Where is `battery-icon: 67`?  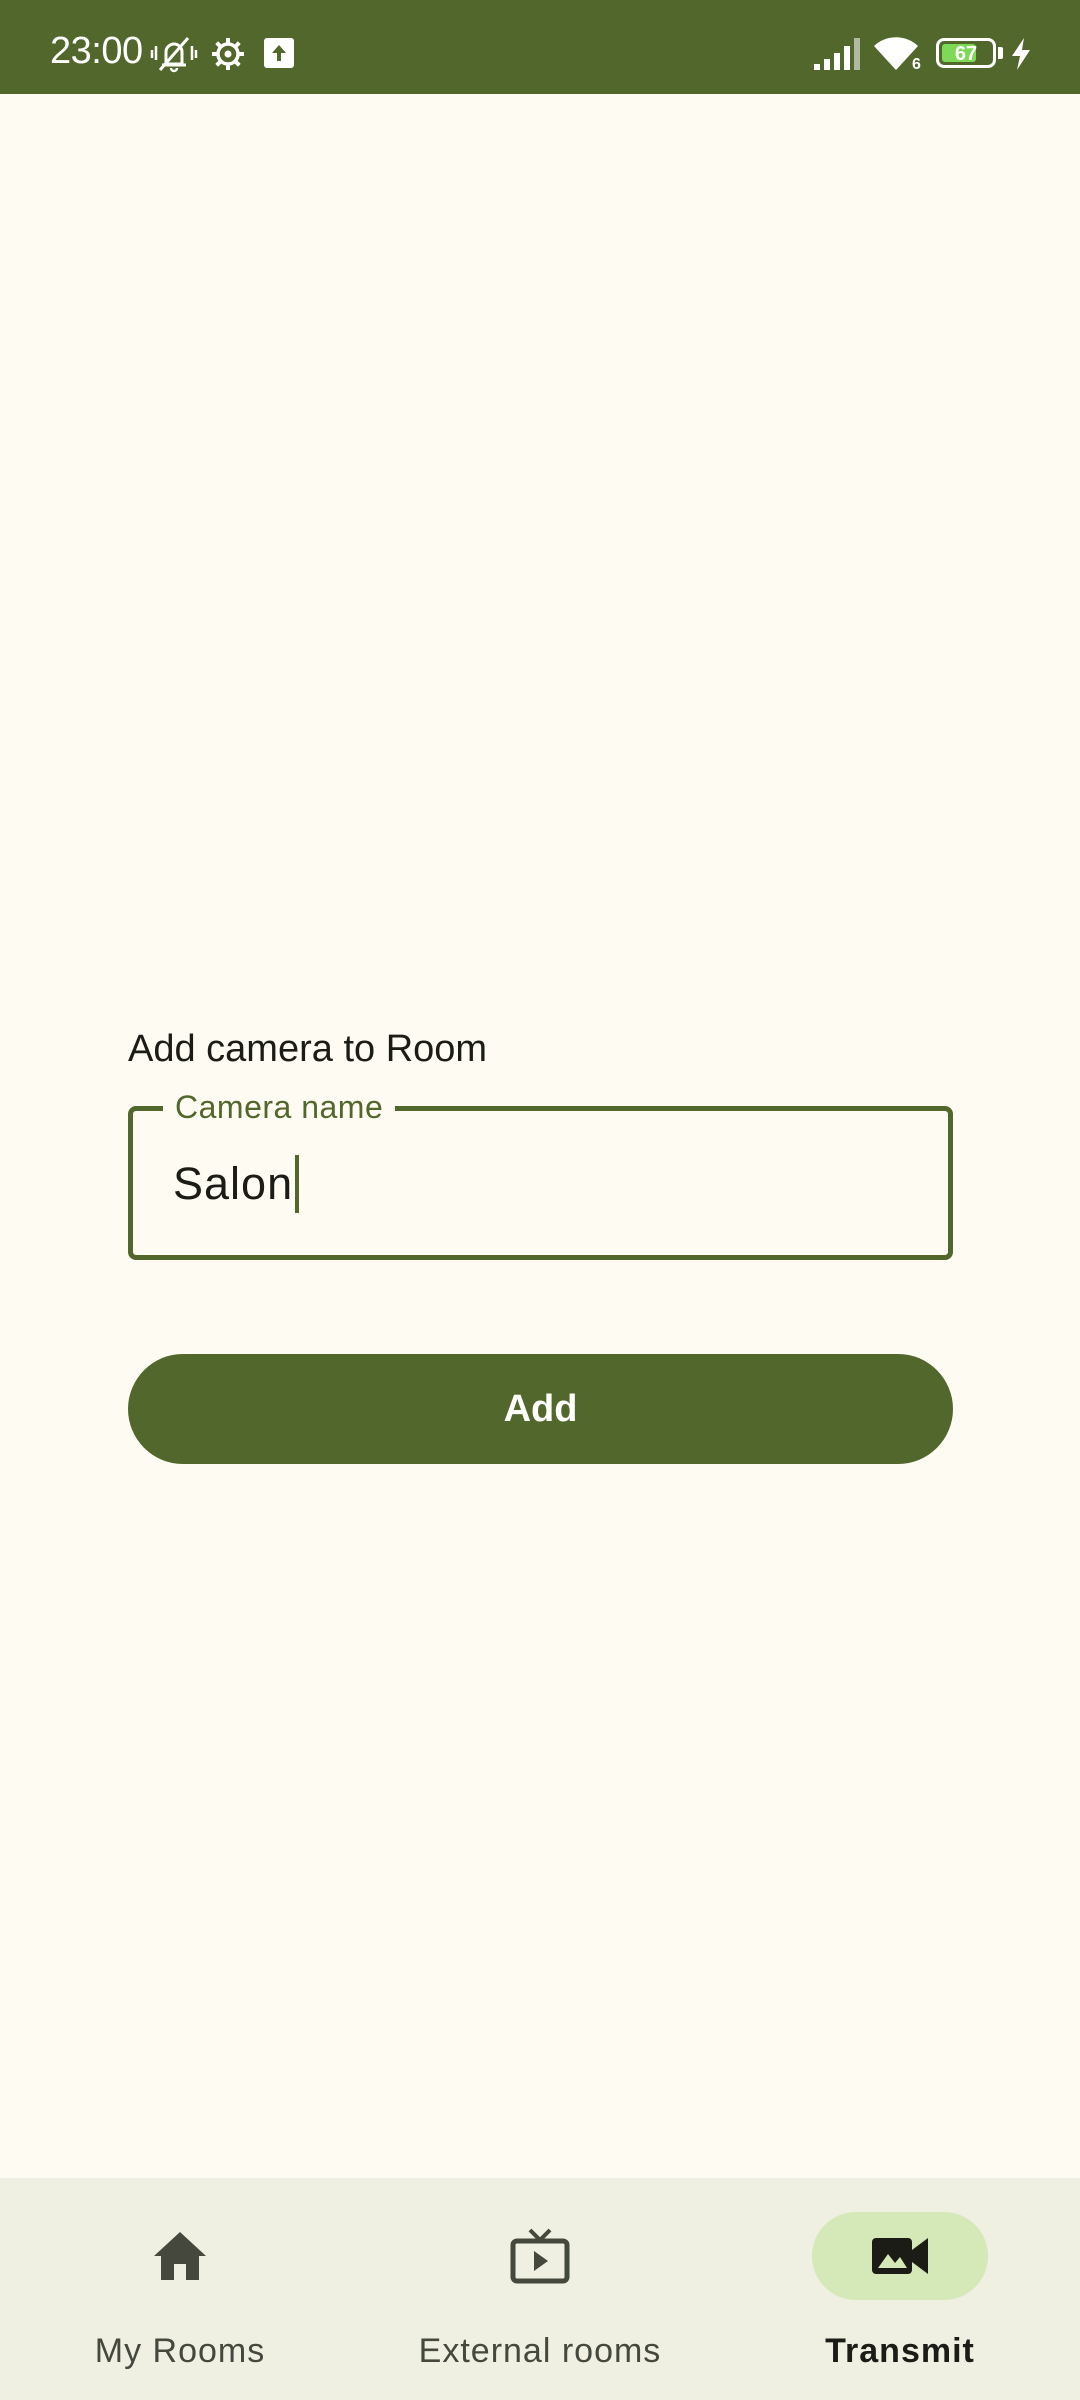
battery-icon: 67 is located at coordinates (966, 53).